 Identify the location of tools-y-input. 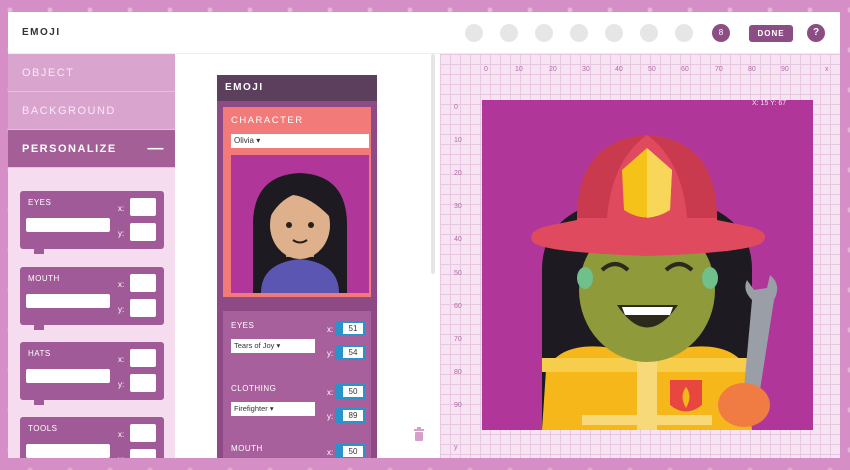
(143, 453).